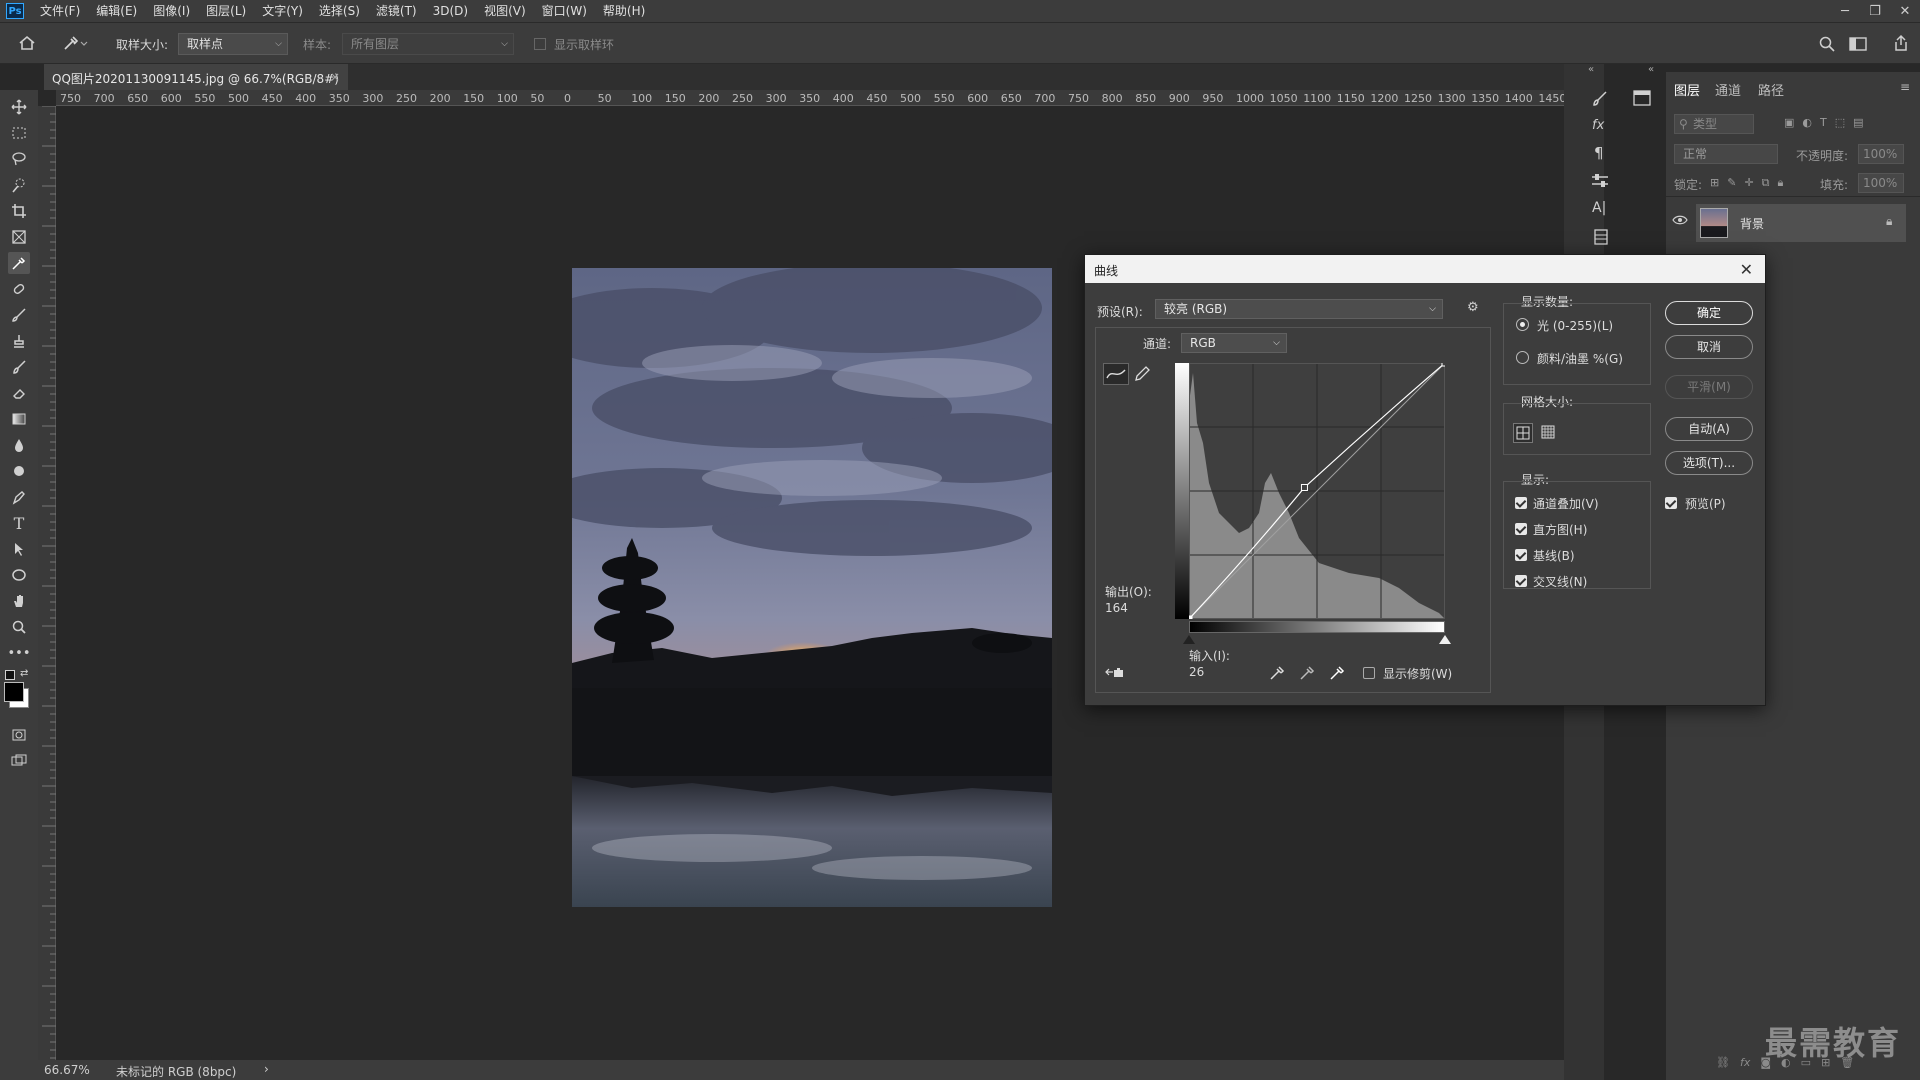 The image size is (1920, 1080). What do you see at coordinates (1601, 100) in the screenshot?
I see `brush-settings-icon` at bounding box center [1601, 100].